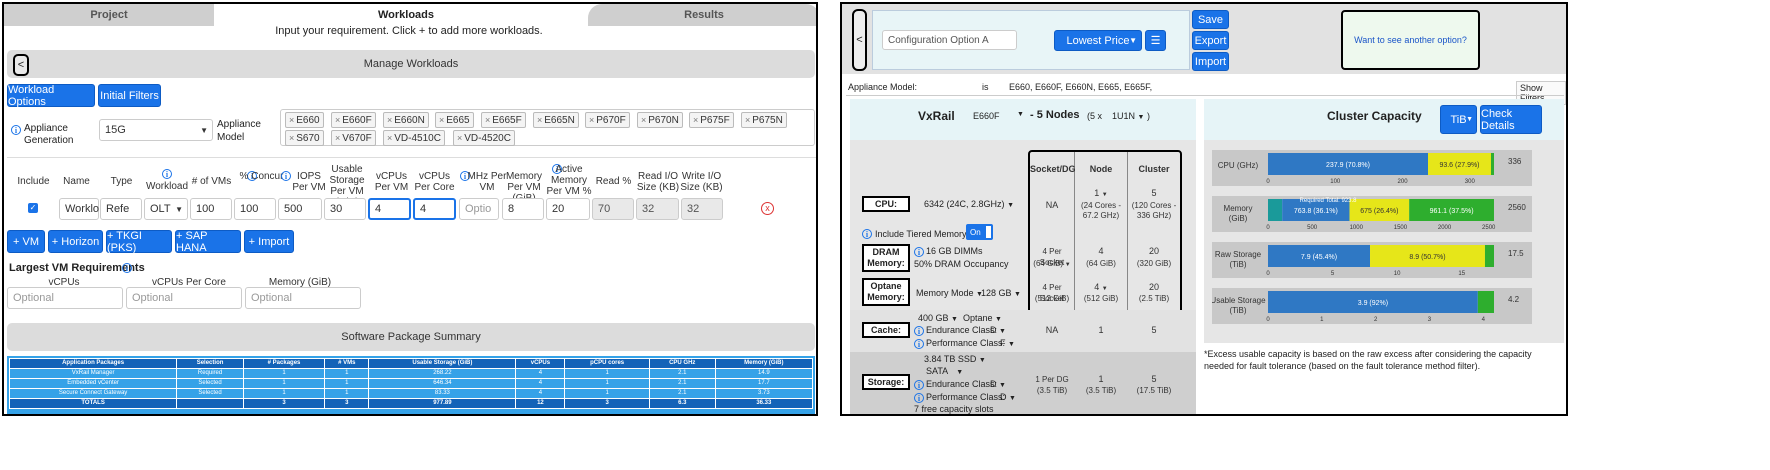 The height and width of the screenshot is (470, 1770). Describe the element at coordinates (998, 330) in the screenshot. I see `cache-endurance-select: D ▼` at that location.